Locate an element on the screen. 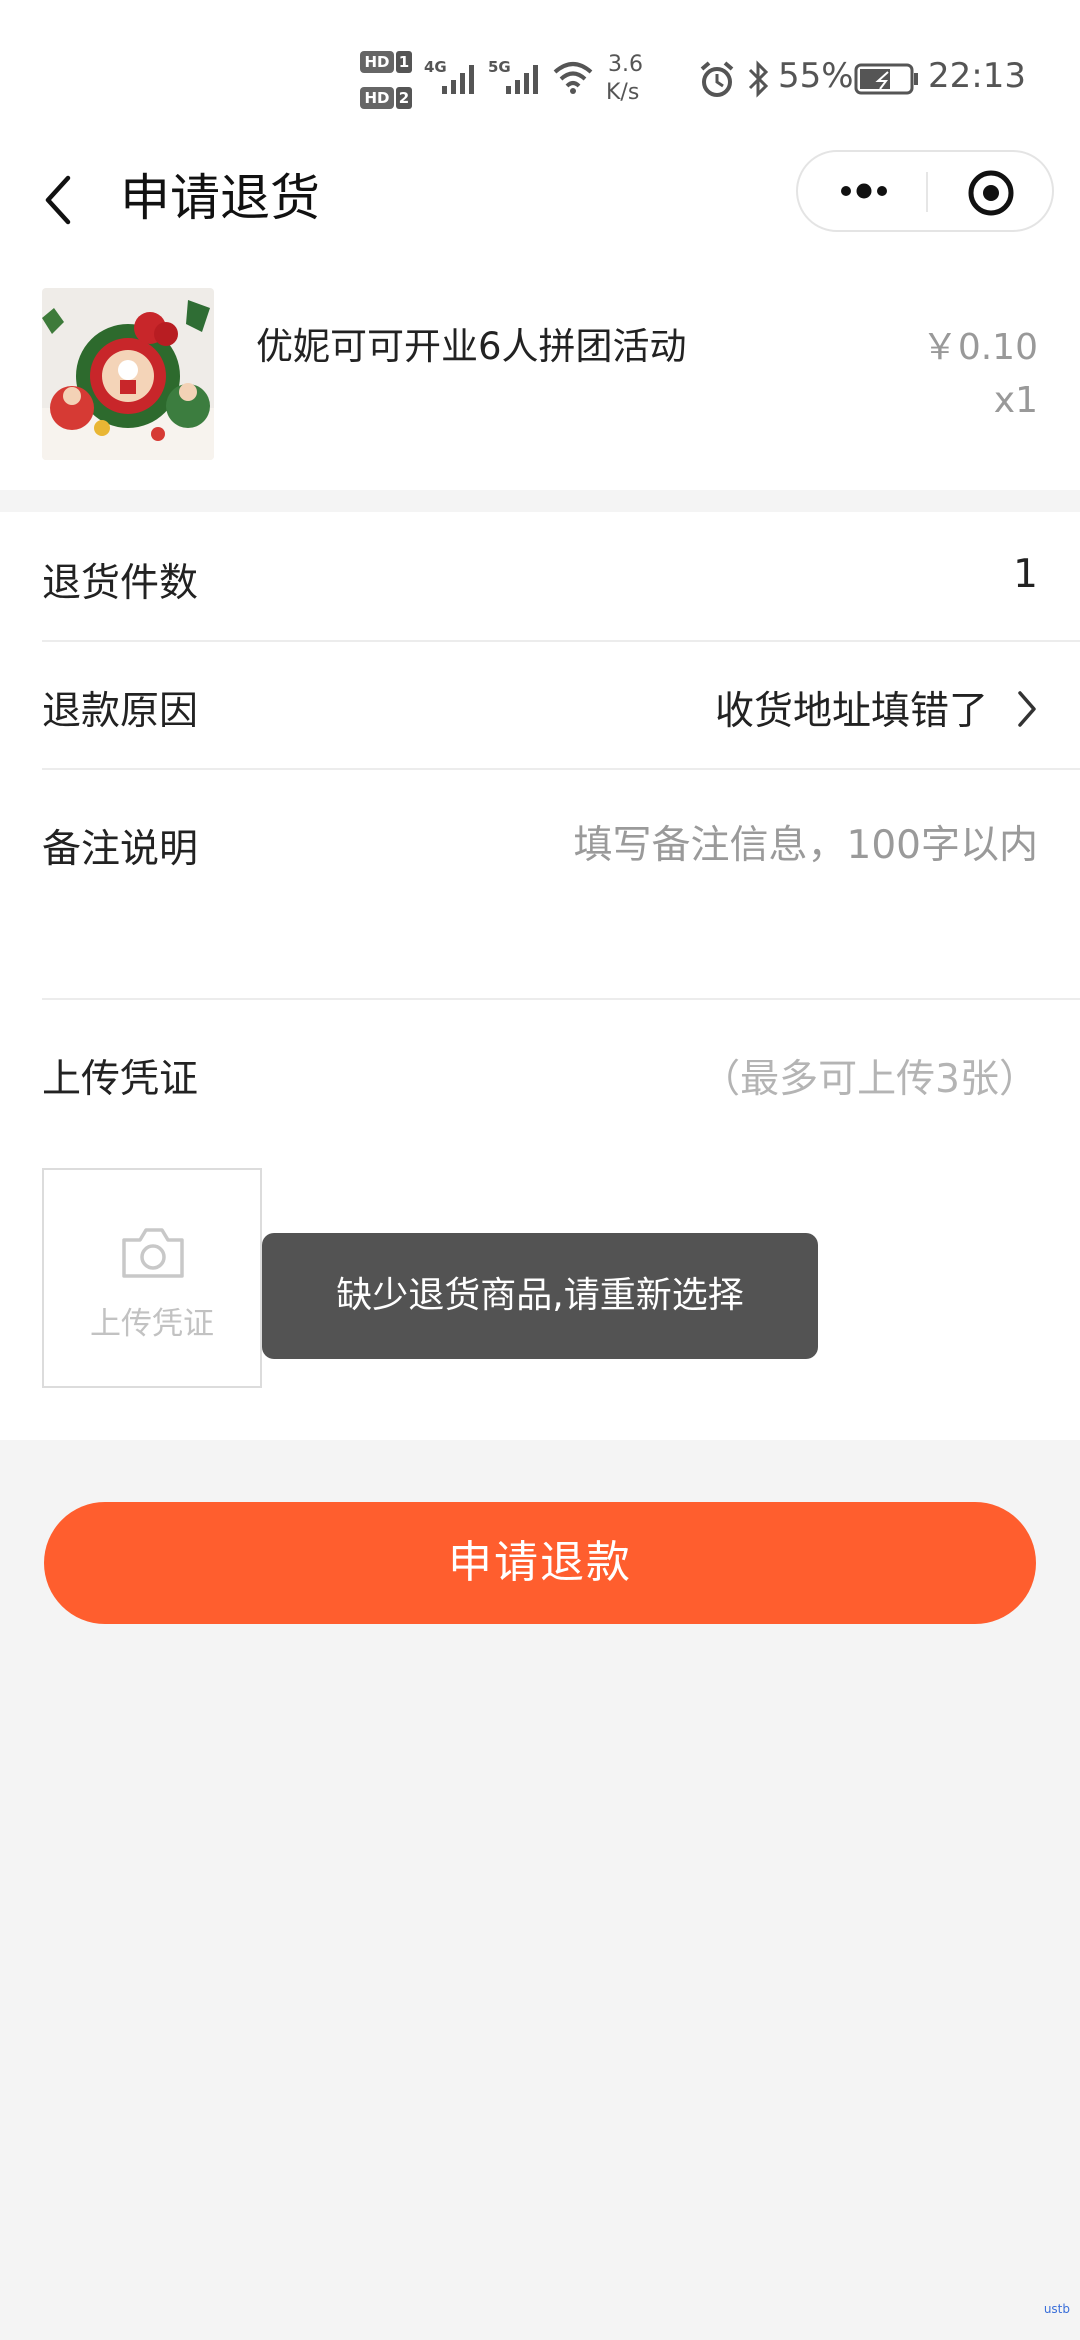 This screenshot has width=1080, height=2340. capsule-divider is located at coordinates (927, 192).